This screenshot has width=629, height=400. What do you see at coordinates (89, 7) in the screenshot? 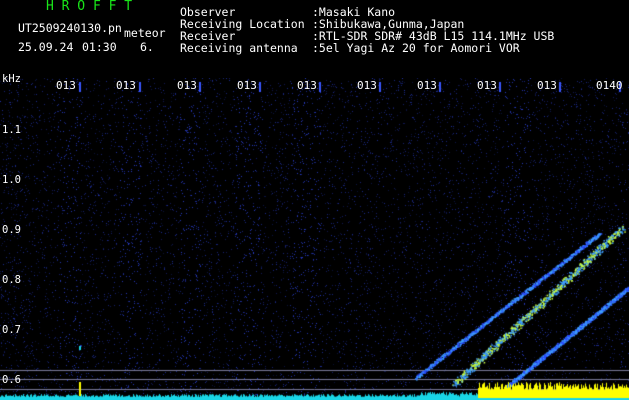
I see `app-logo: H R O F F T` at bounding box center [89, 7].